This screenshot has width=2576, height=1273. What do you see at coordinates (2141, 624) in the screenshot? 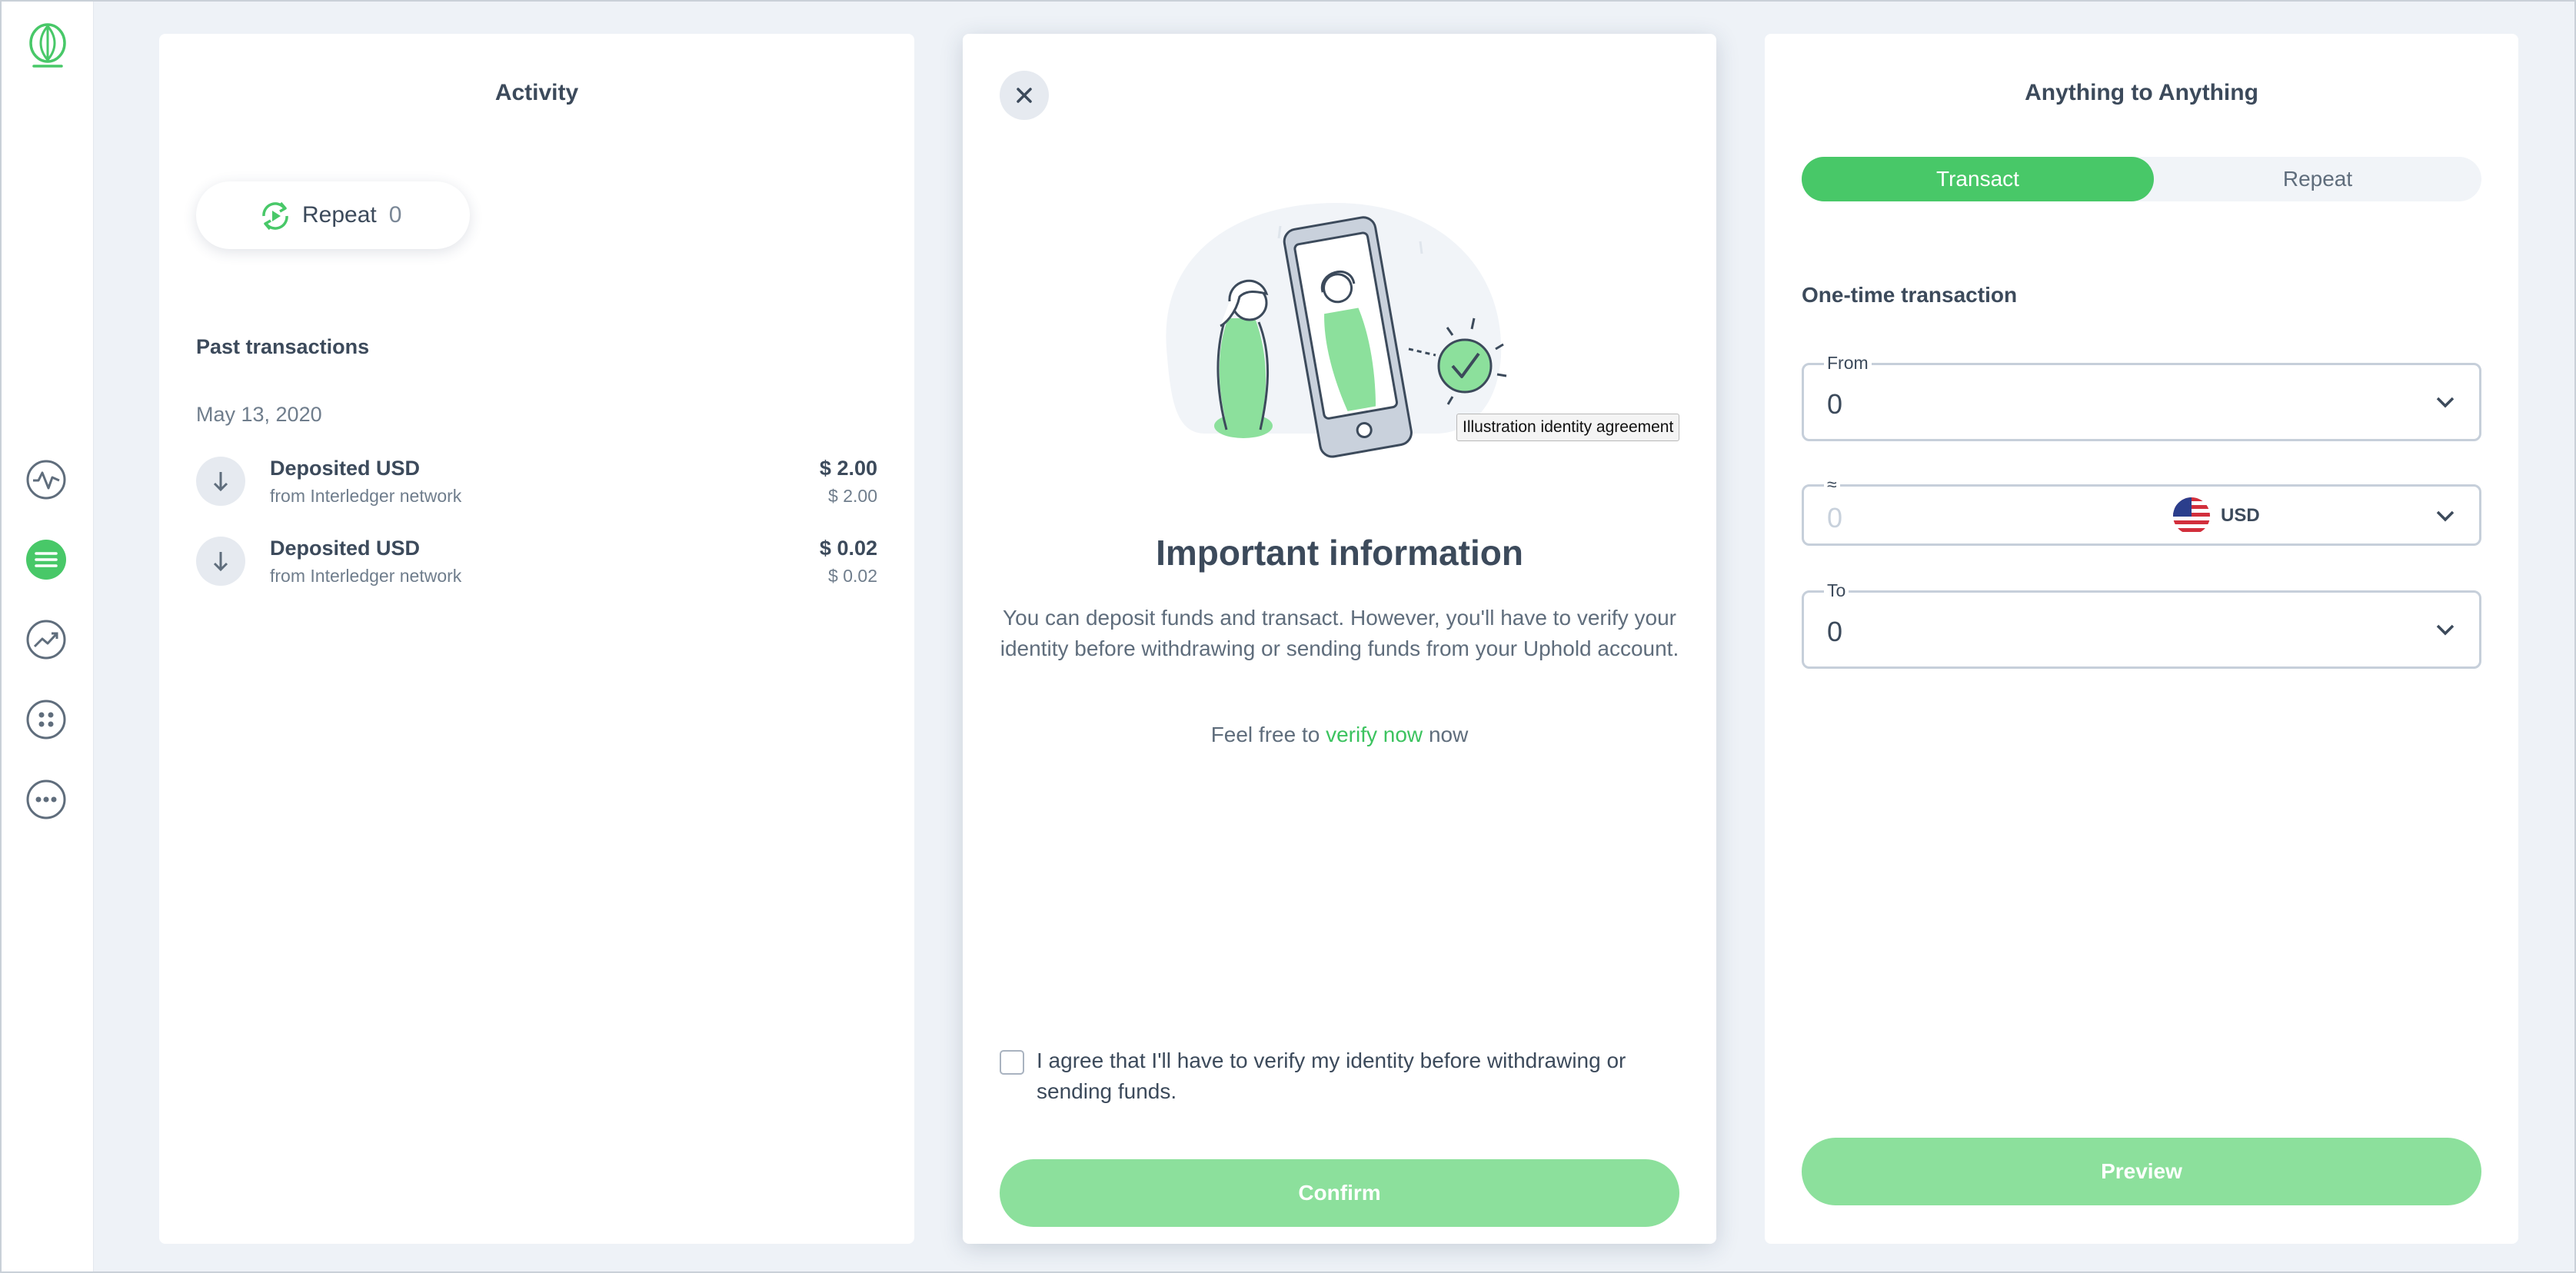
I see `to-field: To 0` at bounding box center [2141, 624].